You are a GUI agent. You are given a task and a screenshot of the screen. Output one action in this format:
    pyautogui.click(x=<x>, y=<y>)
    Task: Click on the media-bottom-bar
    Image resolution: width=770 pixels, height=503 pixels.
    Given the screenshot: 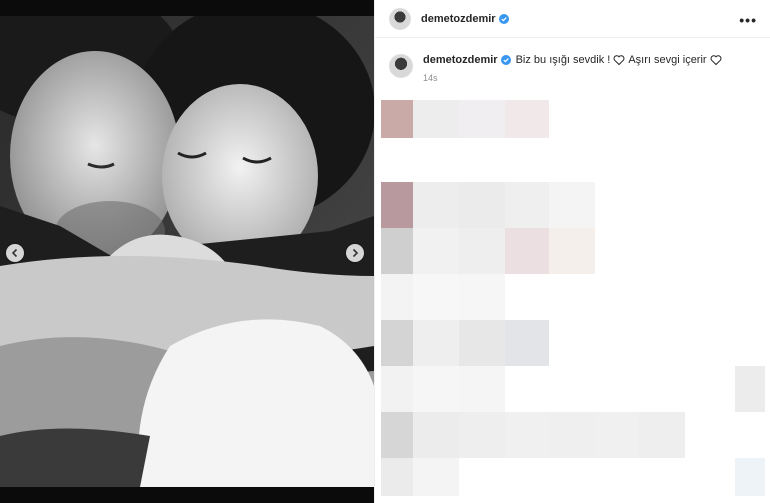 What is the action you would take?
    pyautogui.click(x=187, y=495)
    